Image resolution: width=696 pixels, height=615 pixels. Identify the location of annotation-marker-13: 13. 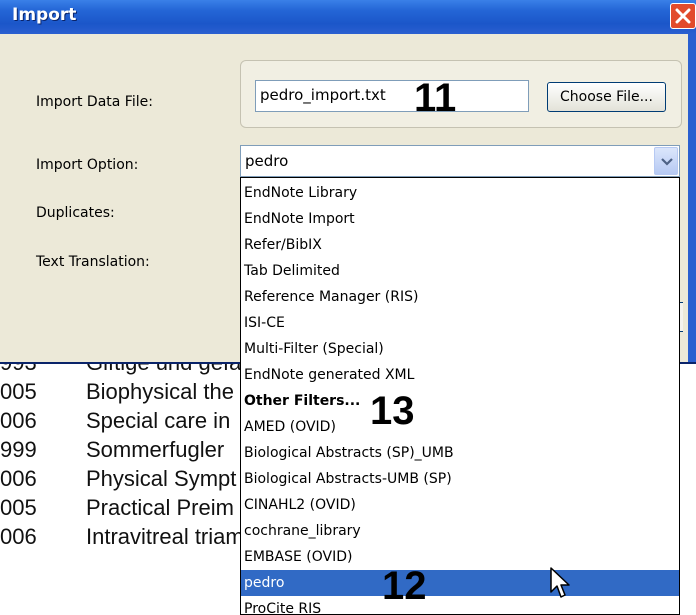
(392, 411).